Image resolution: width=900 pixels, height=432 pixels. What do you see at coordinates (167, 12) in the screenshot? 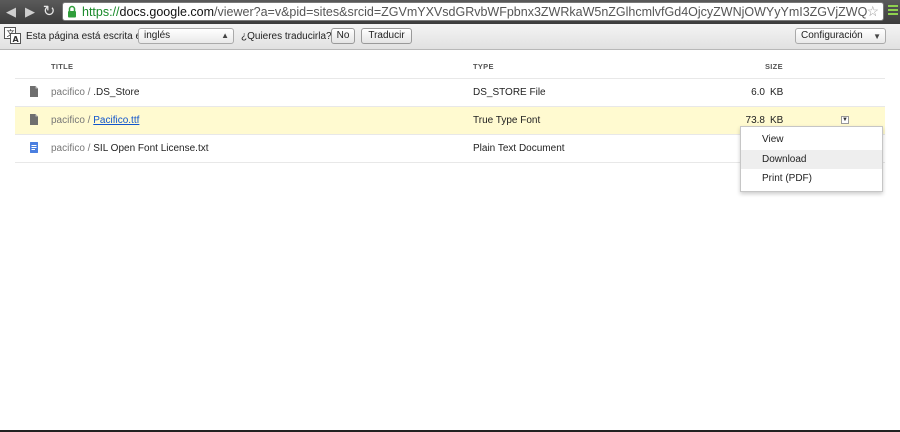
I see `url-host: docs.google.com` at bounding box center [167, 12].